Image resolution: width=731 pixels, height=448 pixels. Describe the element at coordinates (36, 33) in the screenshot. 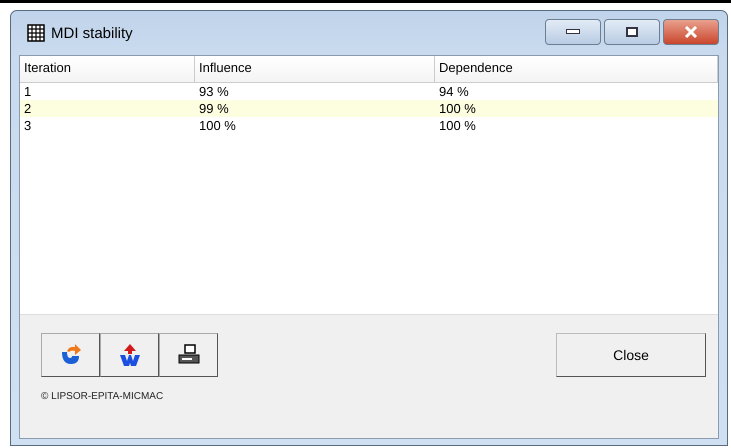

I see `grid-icon` at that location.